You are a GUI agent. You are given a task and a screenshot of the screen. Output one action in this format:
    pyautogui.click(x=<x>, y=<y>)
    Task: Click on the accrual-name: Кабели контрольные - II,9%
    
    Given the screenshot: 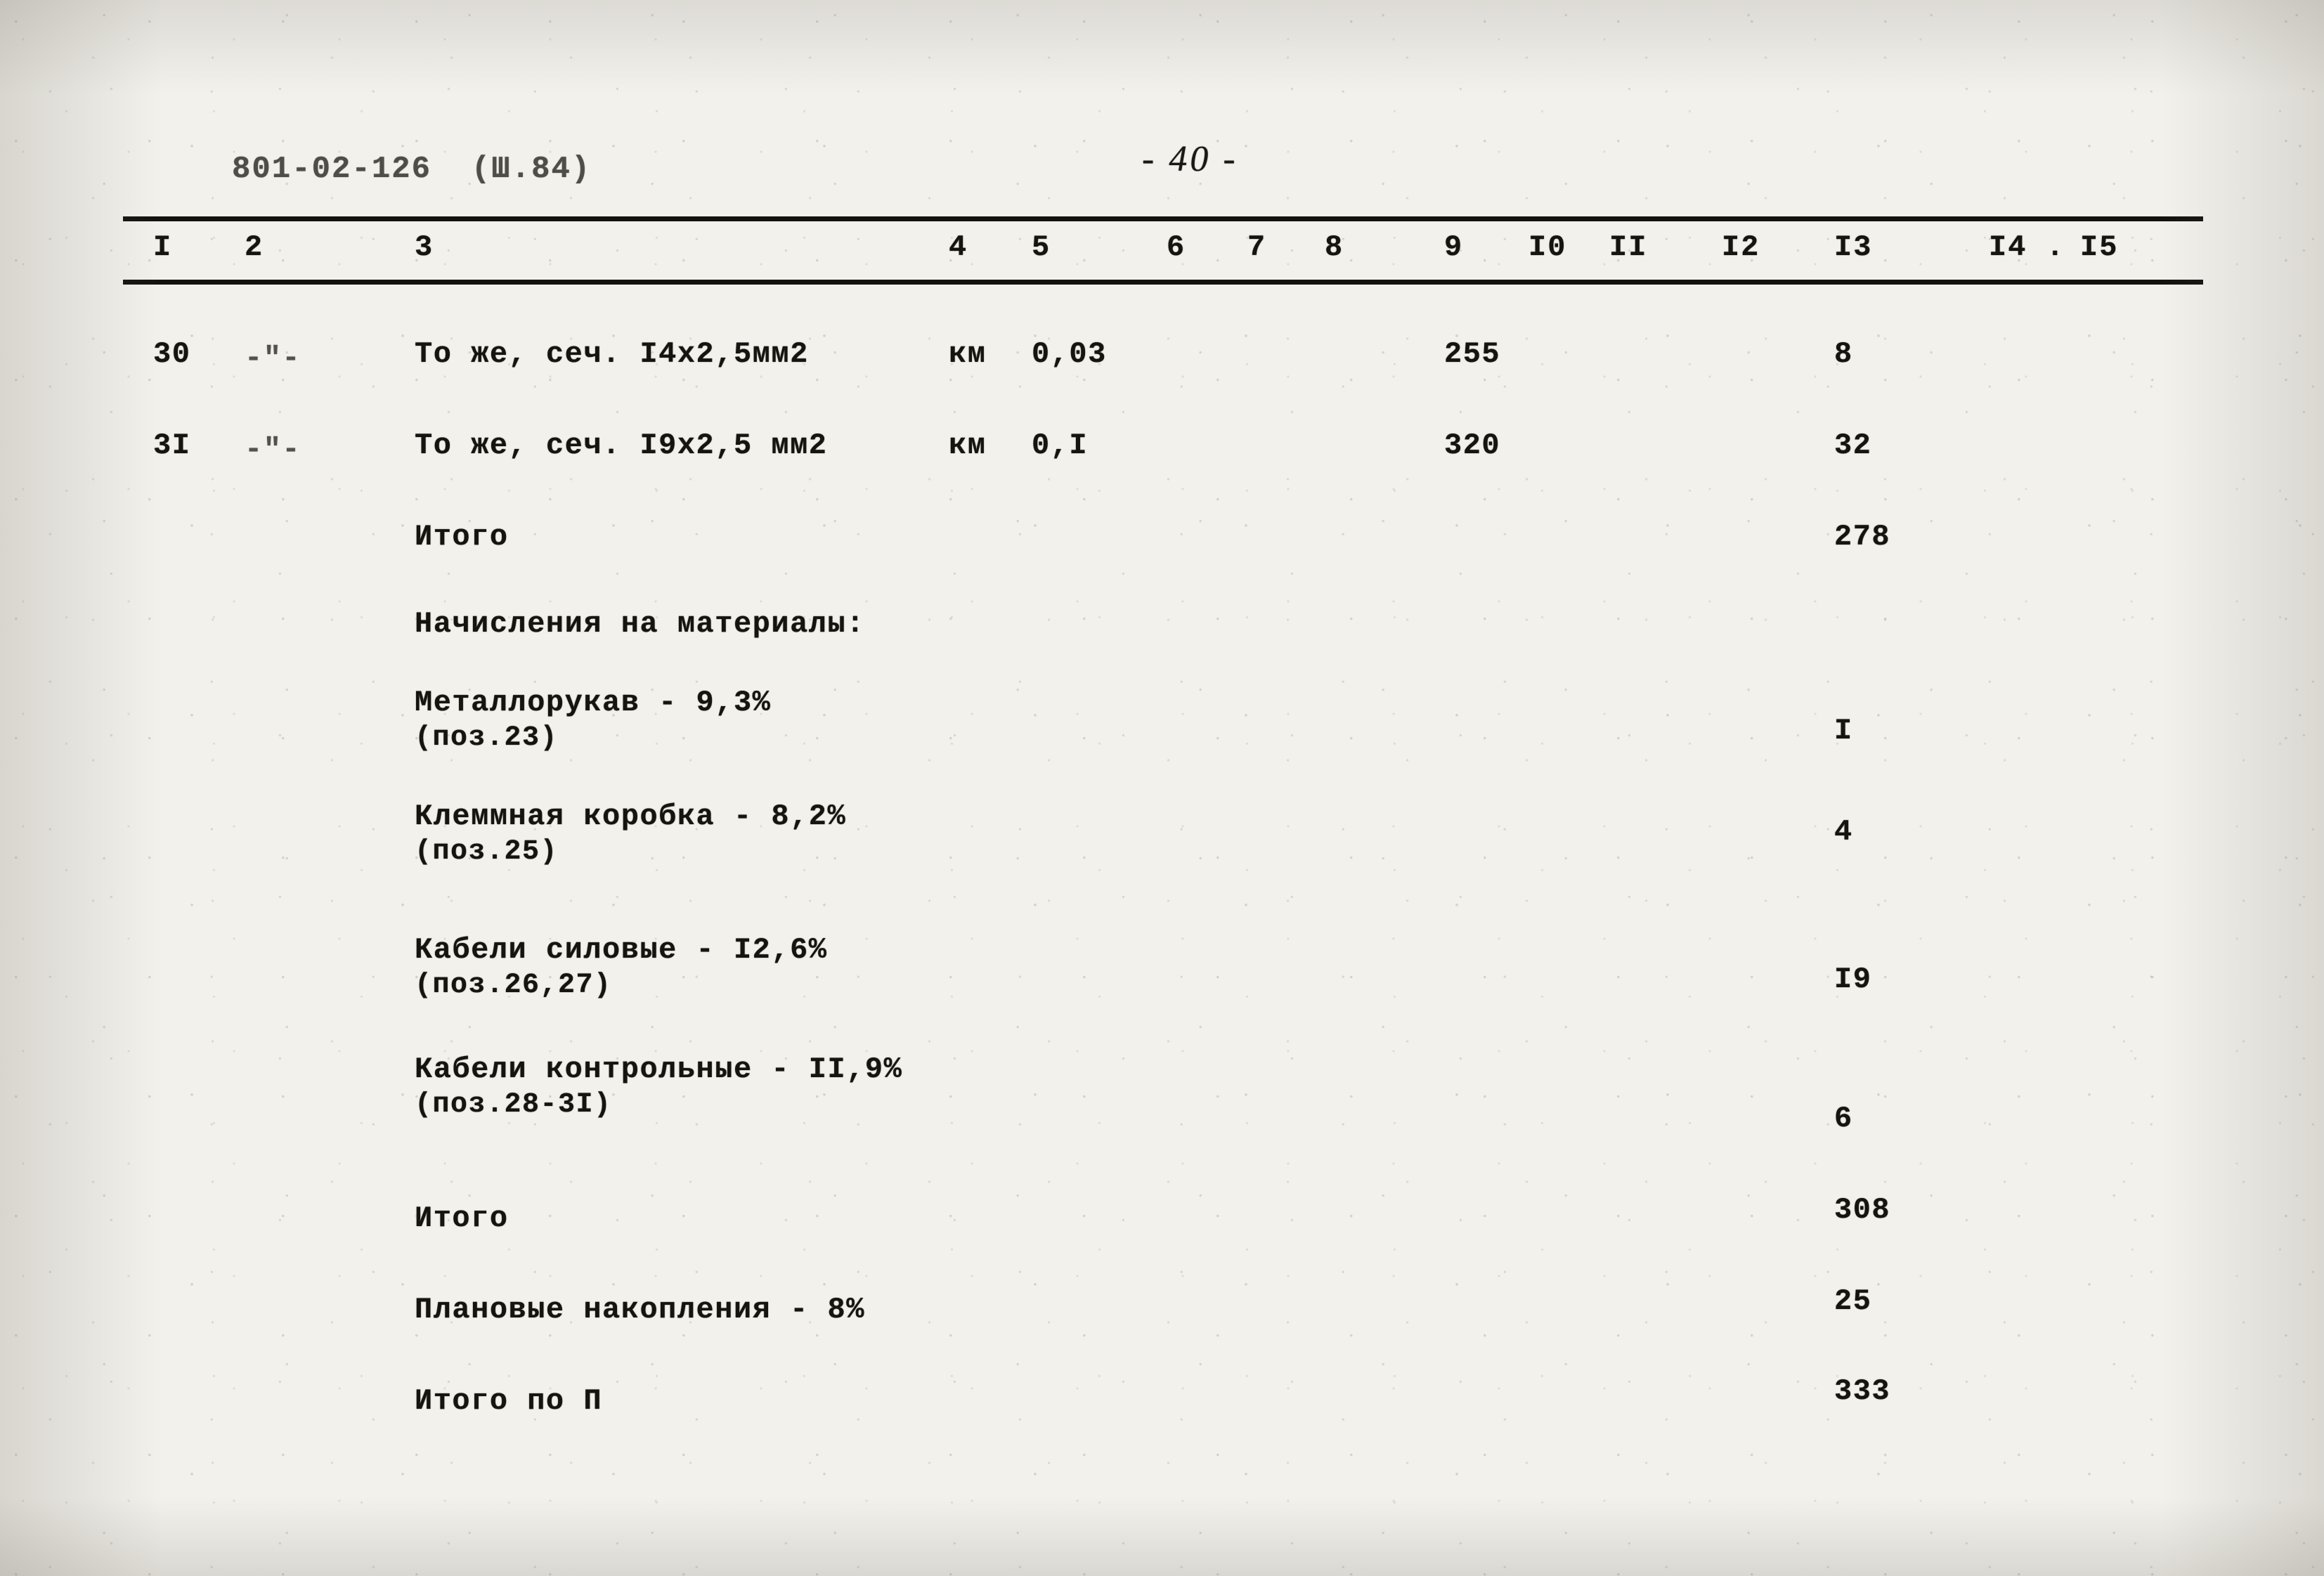 What is the action you would take?
    pyautogui.click(x=659, y=1069)
    